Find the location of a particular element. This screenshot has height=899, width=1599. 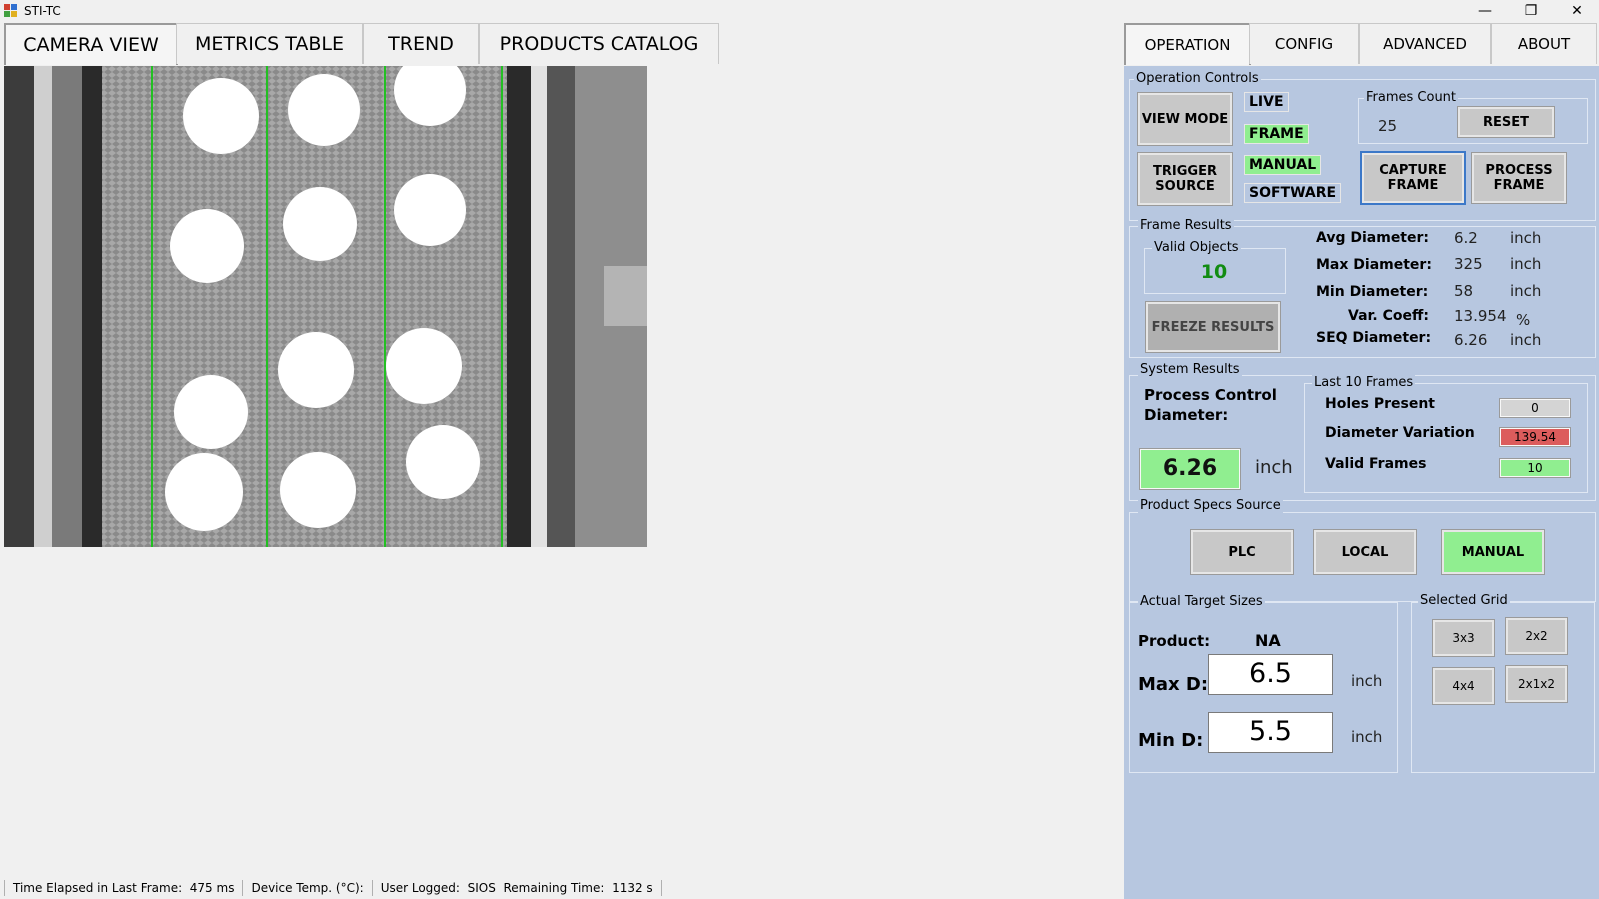

frame-results-label: Frame Results is located at coordinates (1186, 225).